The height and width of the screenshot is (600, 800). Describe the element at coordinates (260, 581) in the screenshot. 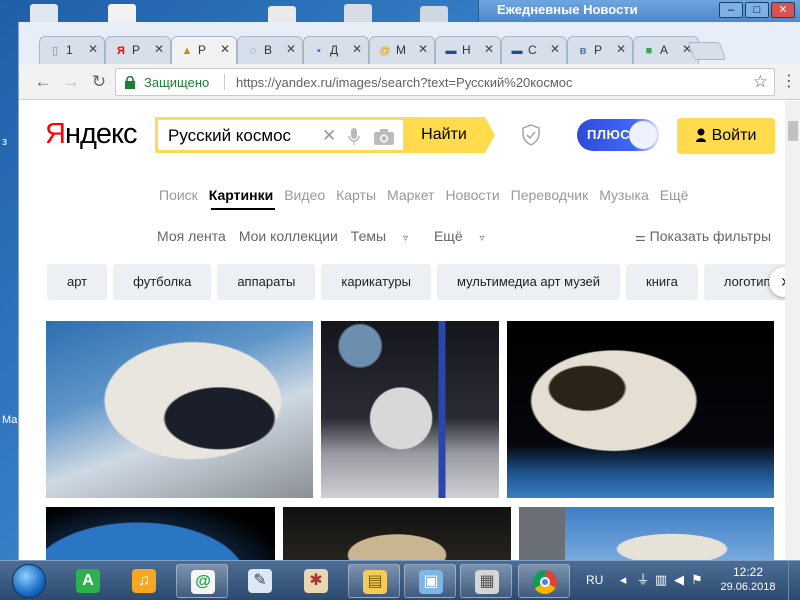

I see `taskbar-app: ✎` at that location.